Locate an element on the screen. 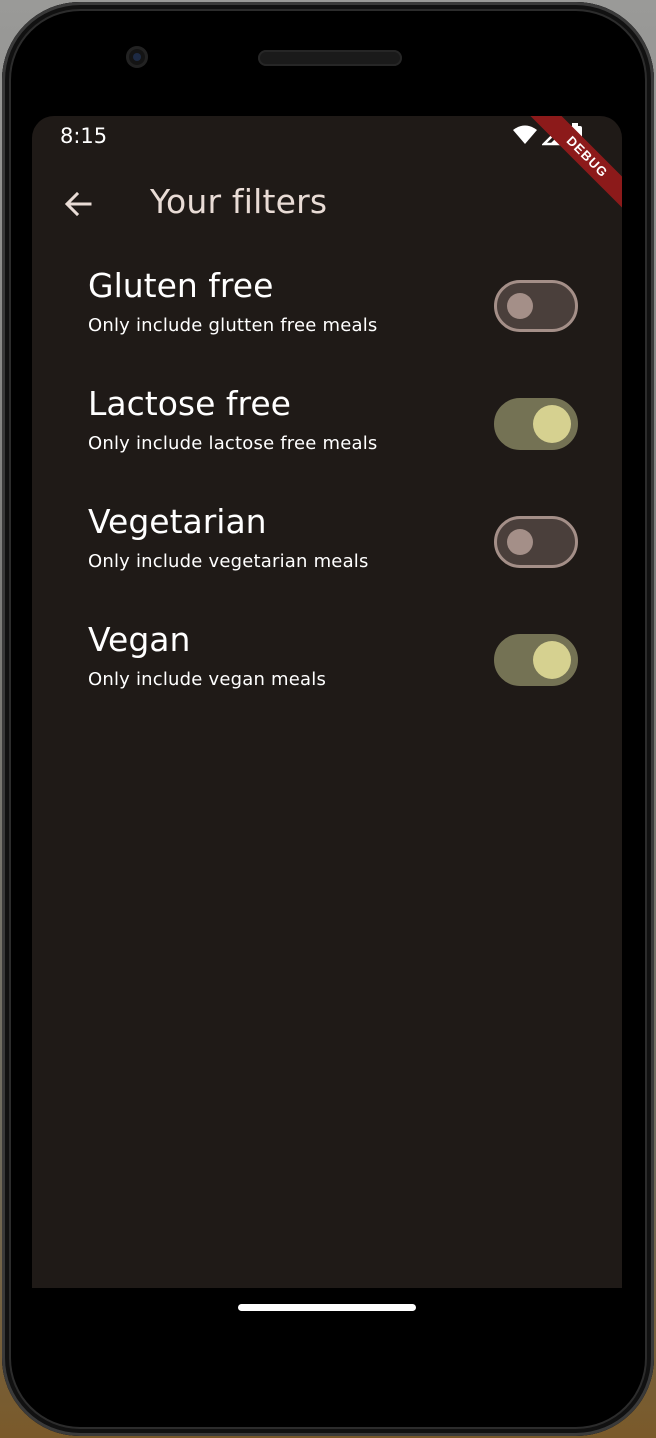 The height and width of the screenshot is (1438, 656). gluten-free-switch is located at coordinates (536, 306).